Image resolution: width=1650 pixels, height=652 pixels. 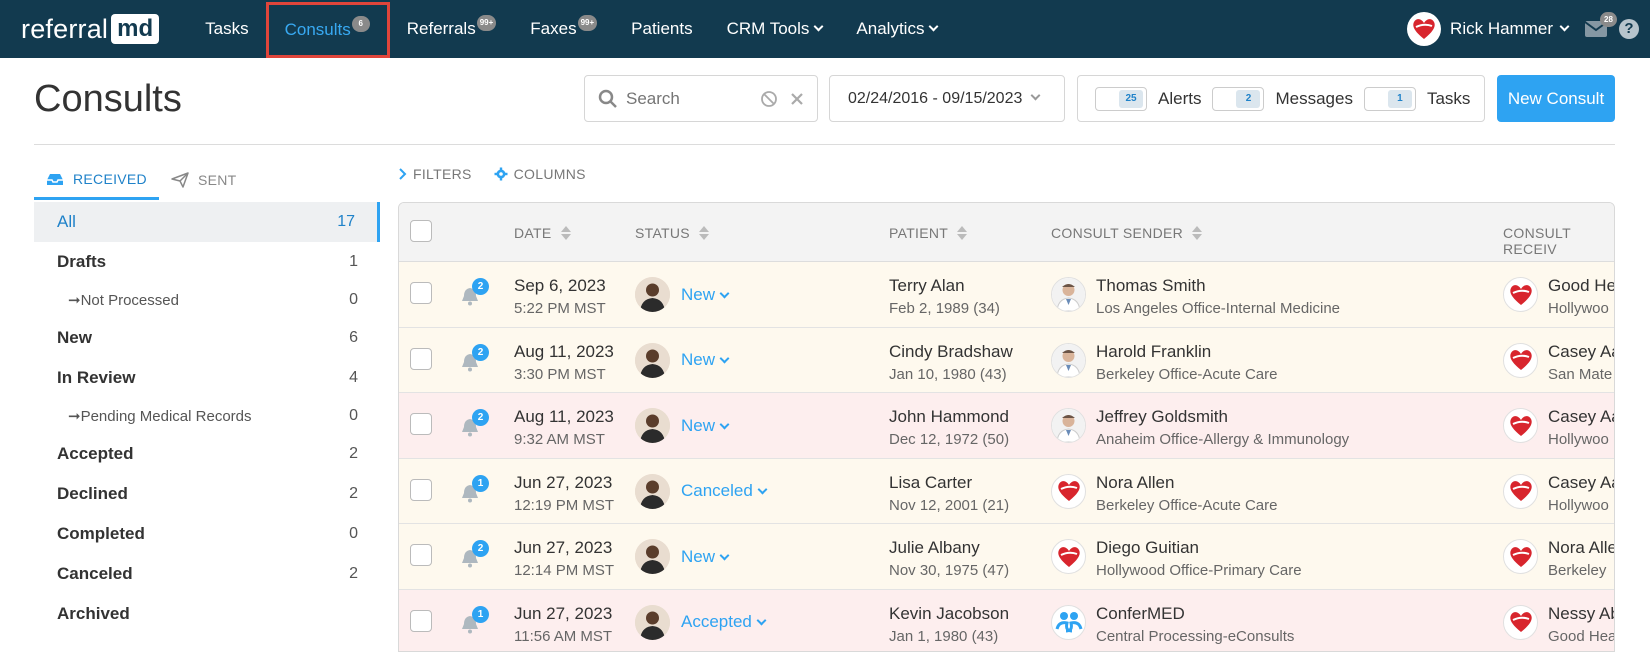 I want to click on consult-time: 12:14 PM MST, so click(x=564, y=570).